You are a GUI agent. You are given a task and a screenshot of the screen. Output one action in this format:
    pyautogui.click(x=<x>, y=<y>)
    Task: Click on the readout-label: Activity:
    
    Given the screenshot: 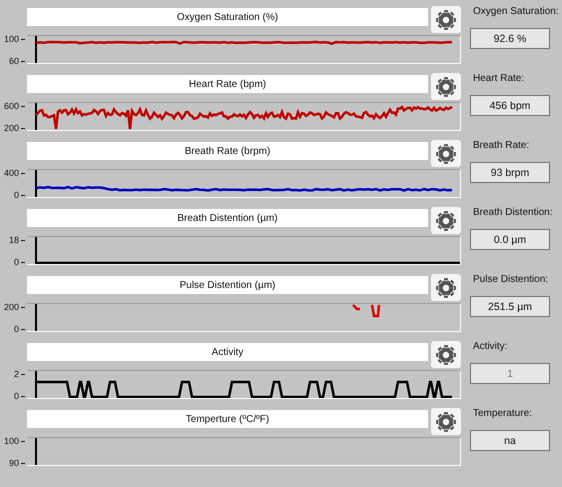 What is the action you would take?
    pyautogui.click(x=490, y=347)
    